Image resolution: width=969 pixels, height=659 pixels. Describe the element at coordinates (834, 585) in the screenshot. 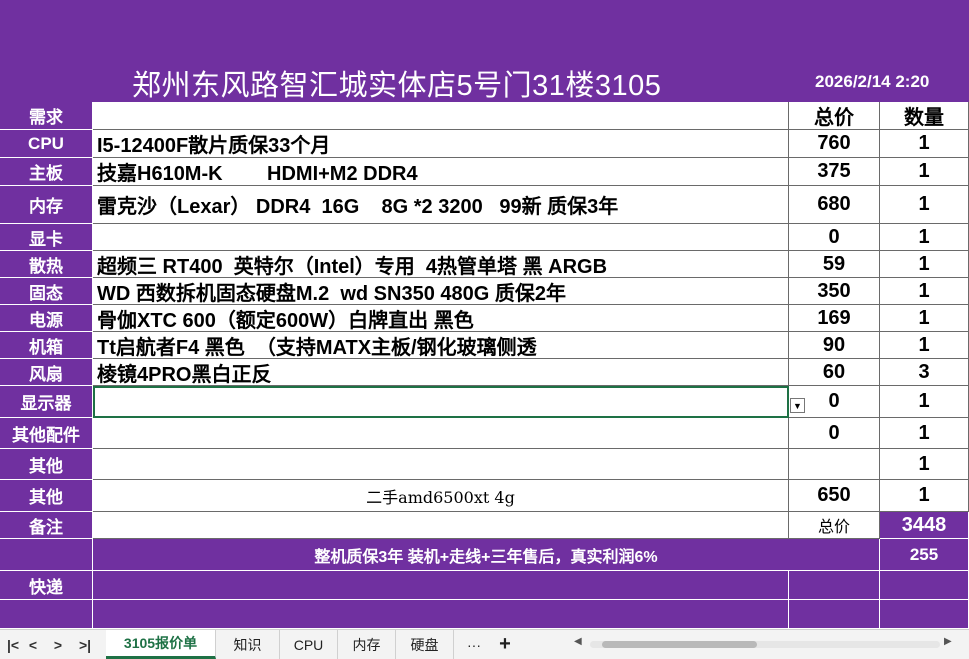

I see `express-price-cell` at that location.